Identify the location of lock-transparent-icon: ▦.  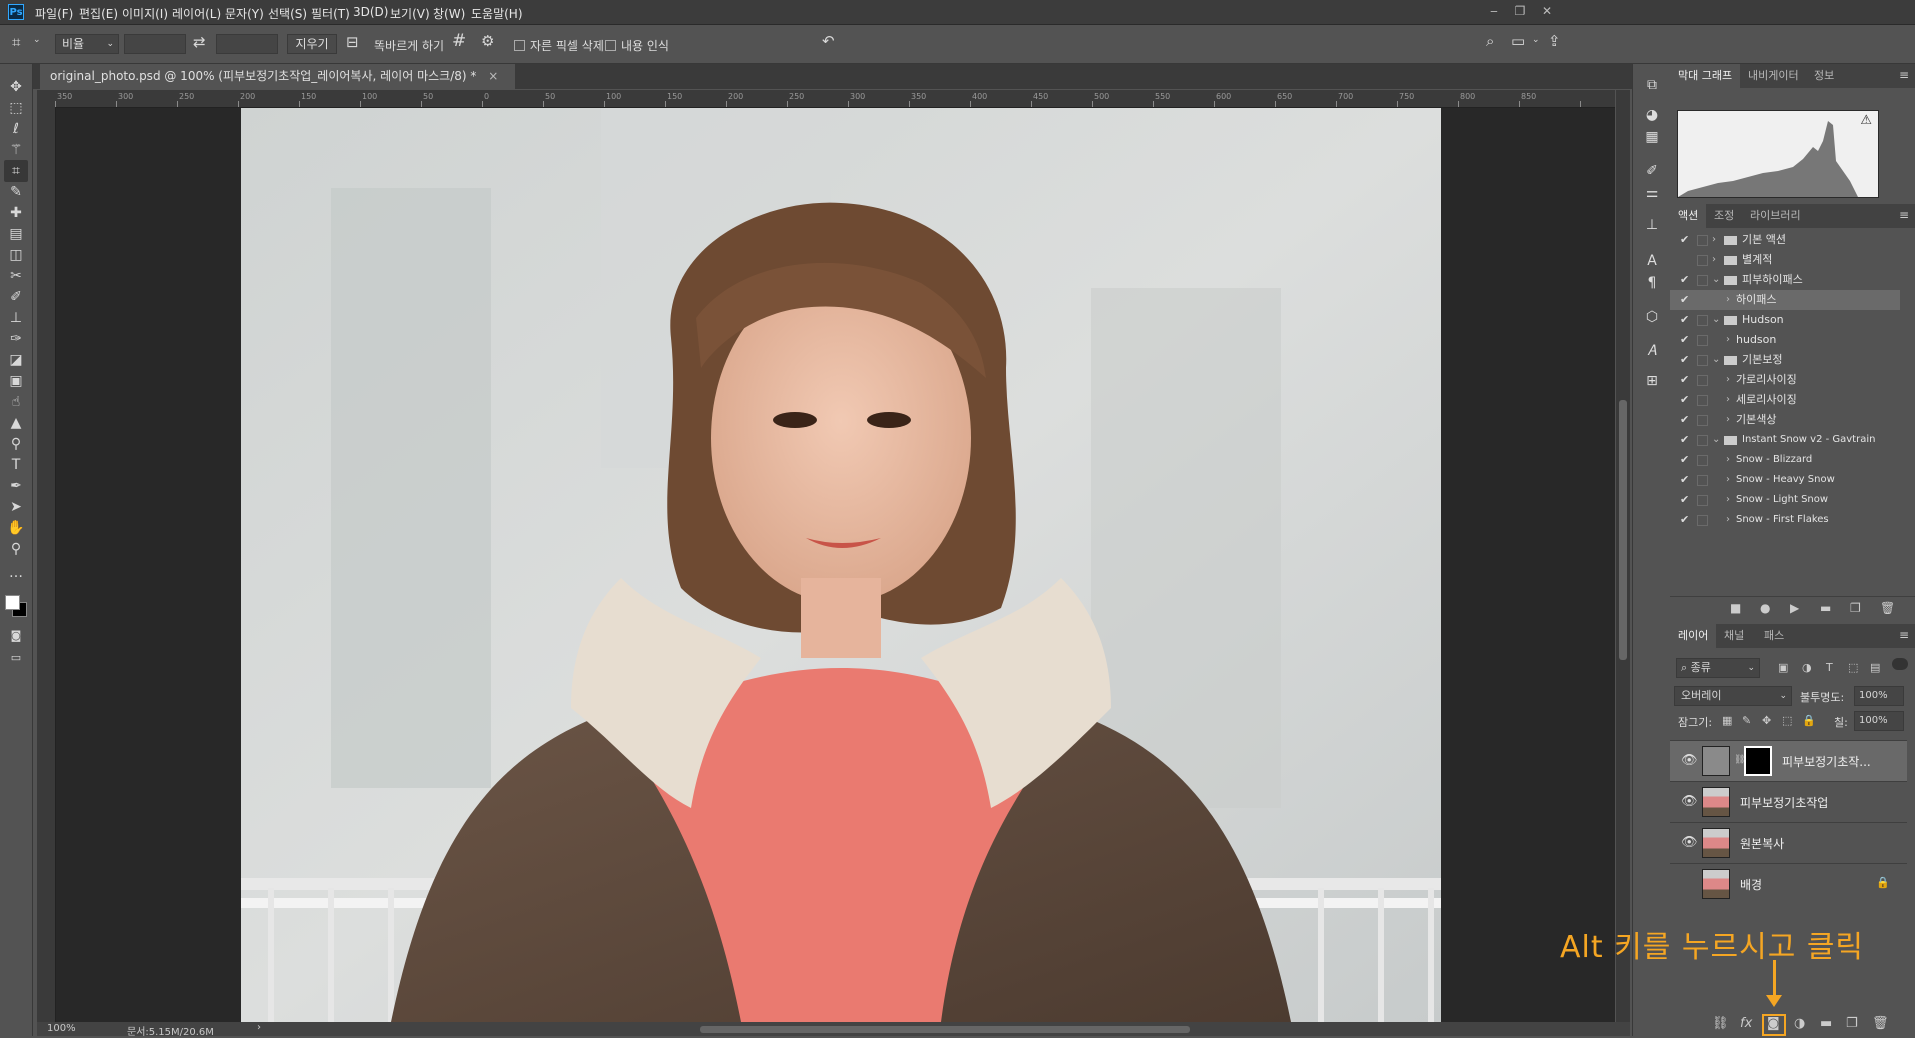
(1727, 720).